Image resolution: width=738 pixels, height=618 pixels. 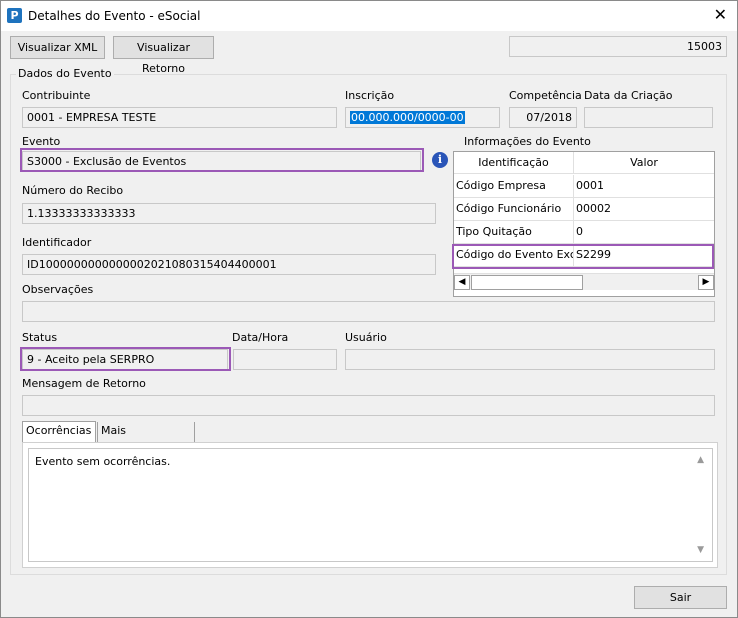 What do you see at coordinates (514, 209) in the screenshot?
I see `grid-cell-identificacao: Código Funcionário` at bounding box center [514, 209].